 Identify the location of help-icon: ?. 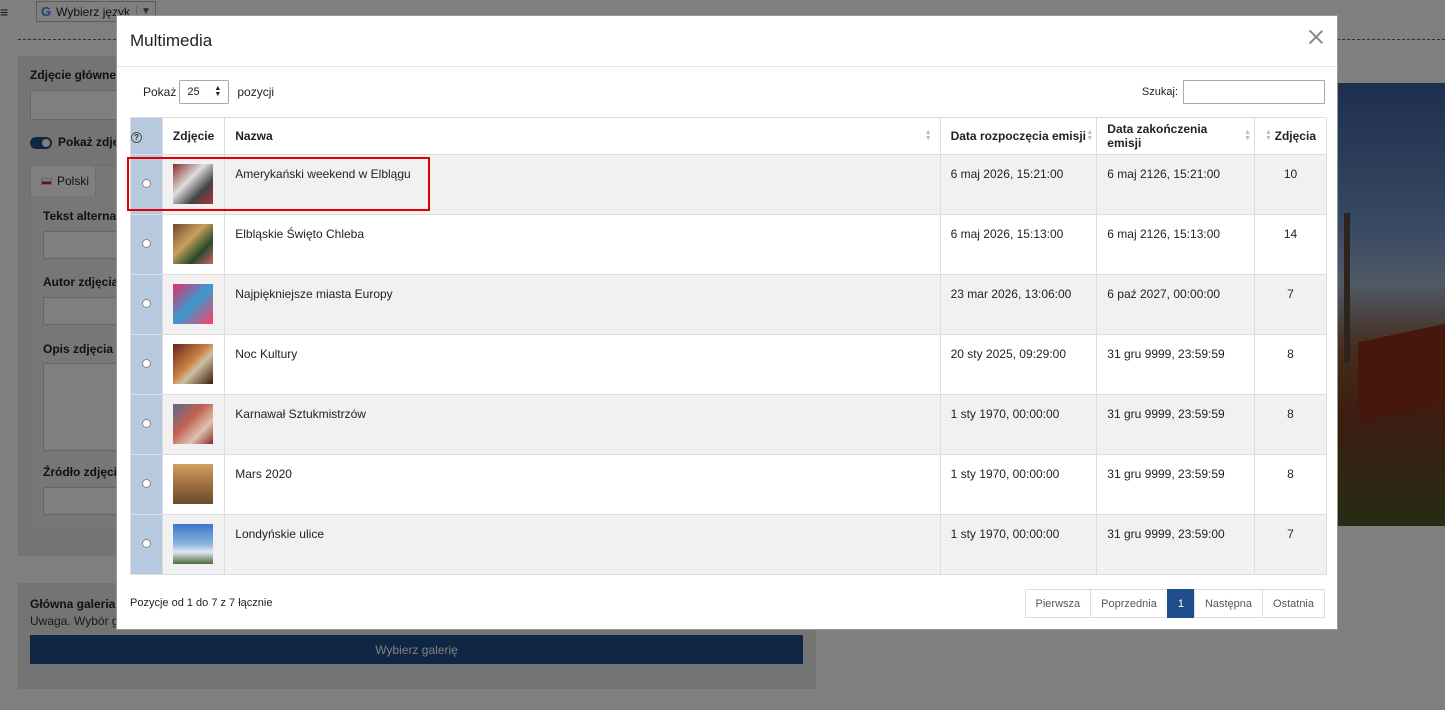
(136, 137).